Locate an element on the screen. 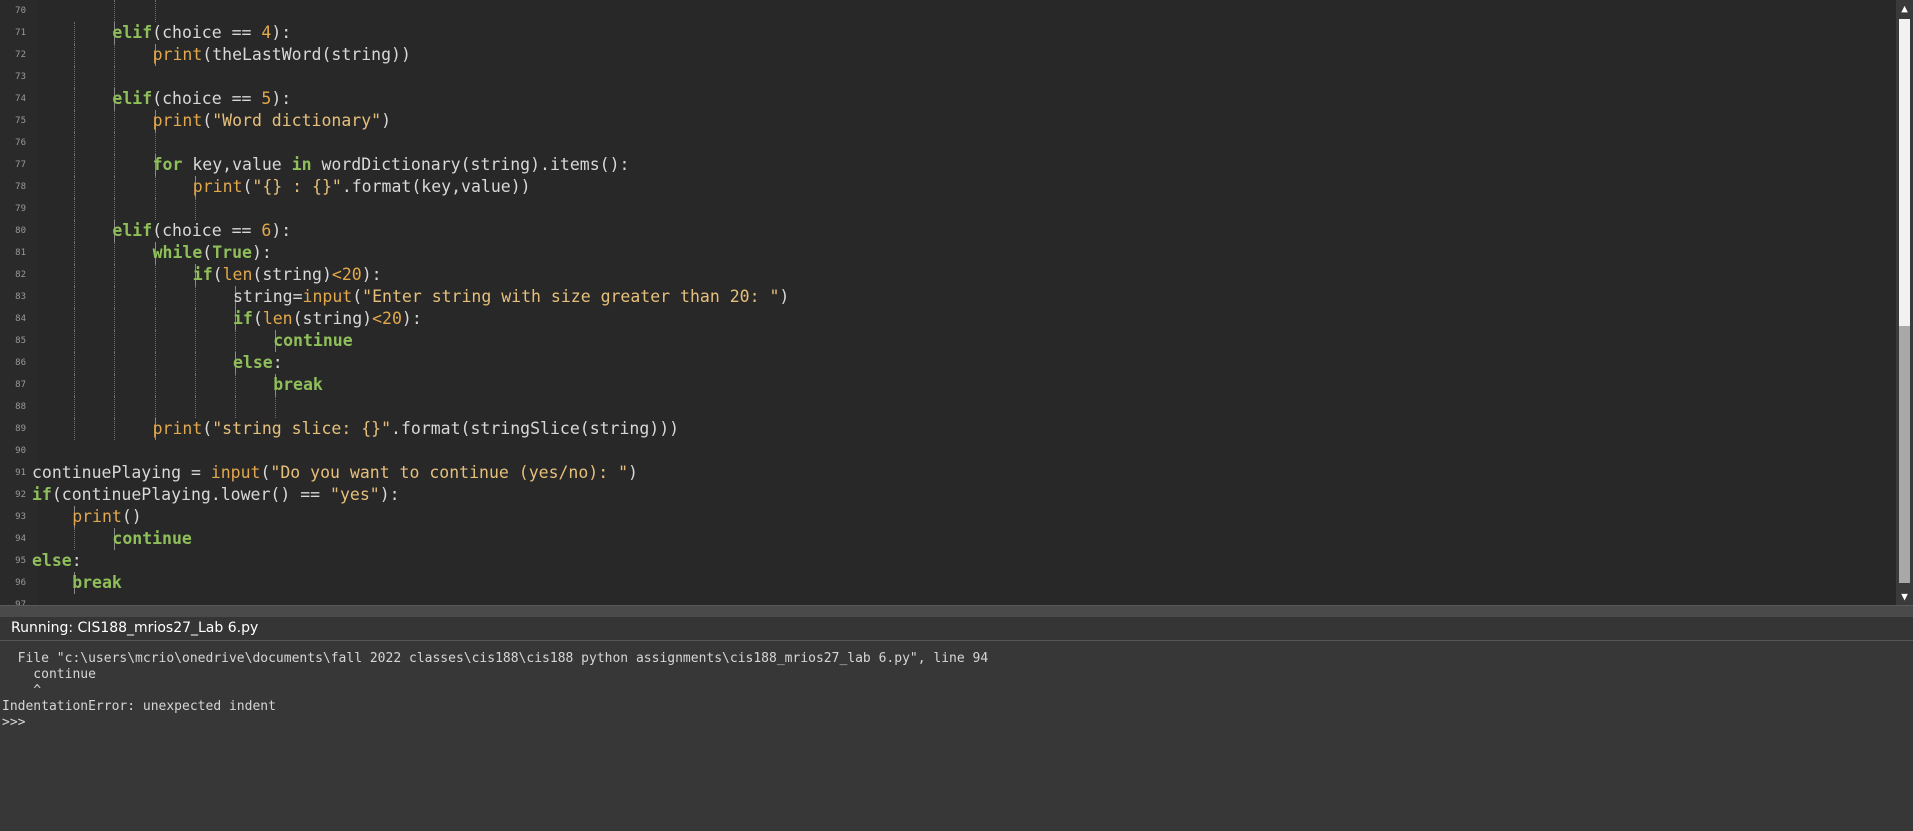 Image resolution: width=1913 pixels, height=831 pixels. code-line: 85 continue is located at coordinates (948, 341).